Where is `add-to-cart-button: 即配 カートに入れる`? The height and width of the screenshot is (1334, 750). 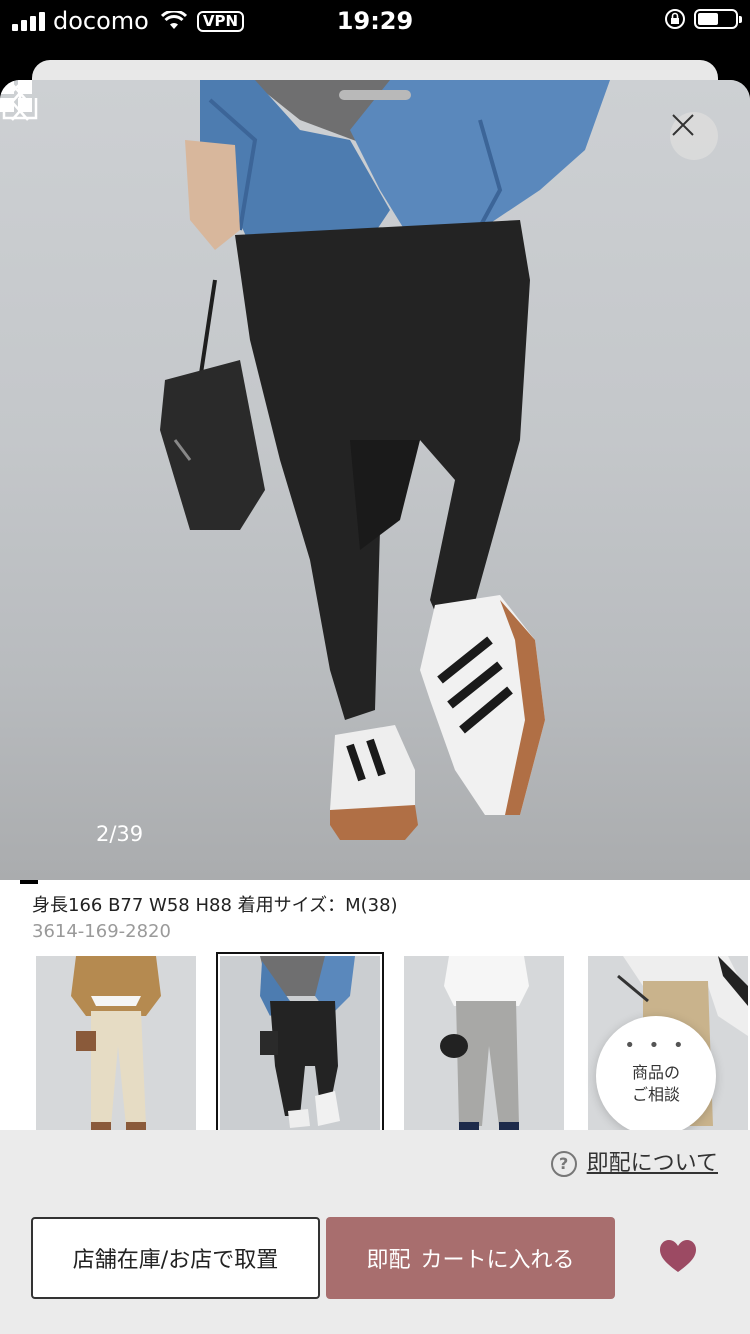
add-to-cart-button: 即配 カートに入れる is located at coordinates (470, 1258).